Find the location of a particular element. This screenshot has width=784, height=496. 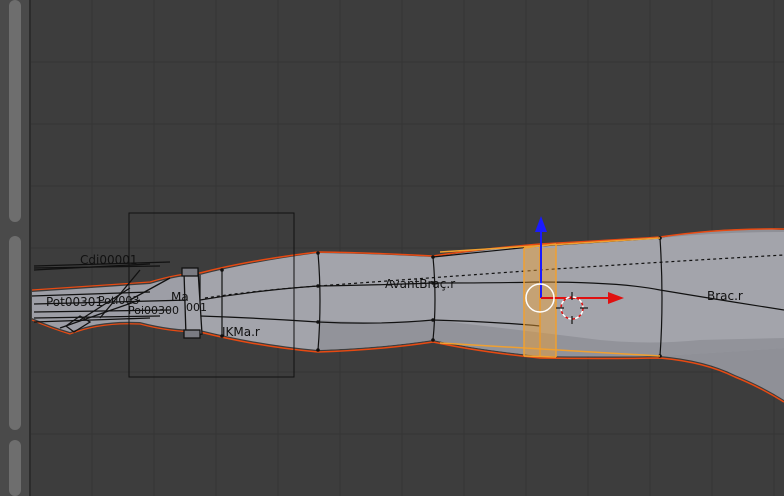

arrow-up-icon is located at coordinates (541, 224).